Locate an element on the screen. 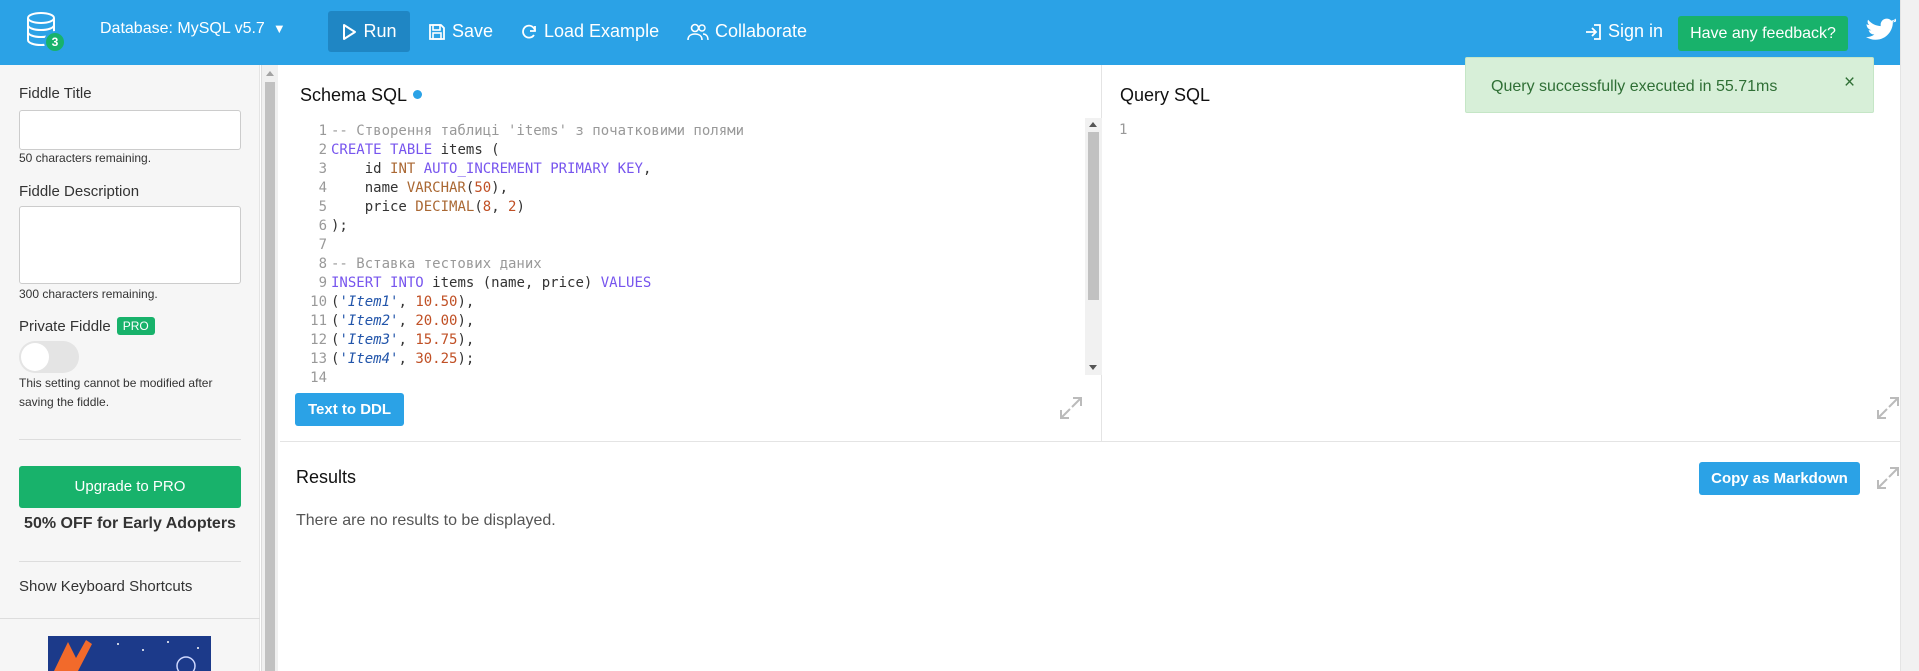 The width and height of the screenshot is (1919, 671). query-editor: 1 is located at coordinates (1123, 130).